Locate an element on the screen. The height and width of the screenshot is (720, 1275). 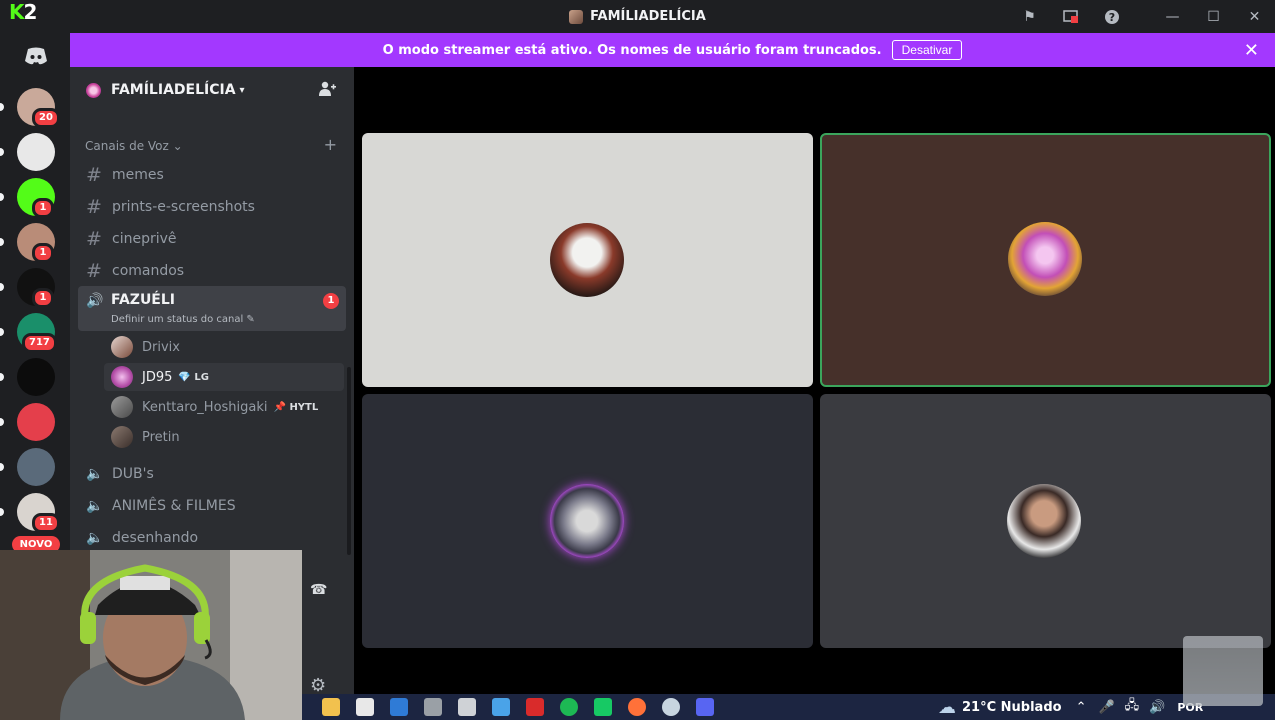
screen-share-icon is located at coordinates (1070, 16).